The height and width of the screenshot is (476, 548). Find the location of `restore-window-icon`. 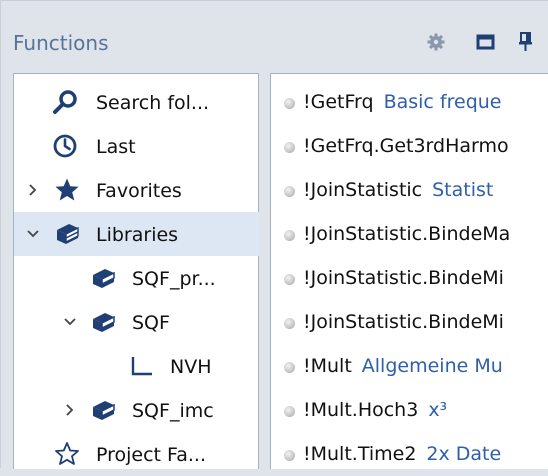

restore-window-icon is located at coordinates (486, 42).